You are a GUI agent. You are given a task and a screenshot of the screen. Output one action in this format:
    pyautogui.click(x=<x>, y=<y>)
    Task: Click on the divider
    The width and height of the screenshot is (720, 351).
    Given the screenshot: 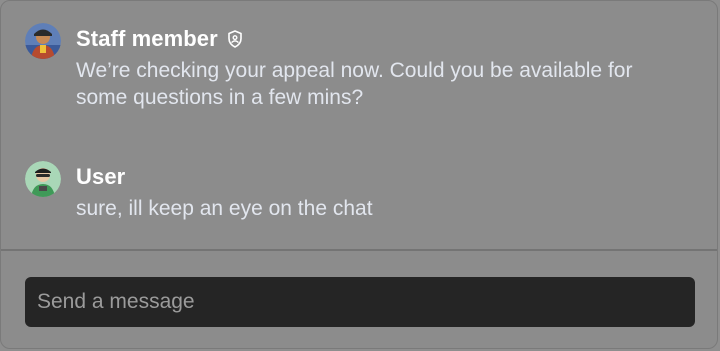 What is the action you would take?
    pyautogui.click(x=359, y=250)
    